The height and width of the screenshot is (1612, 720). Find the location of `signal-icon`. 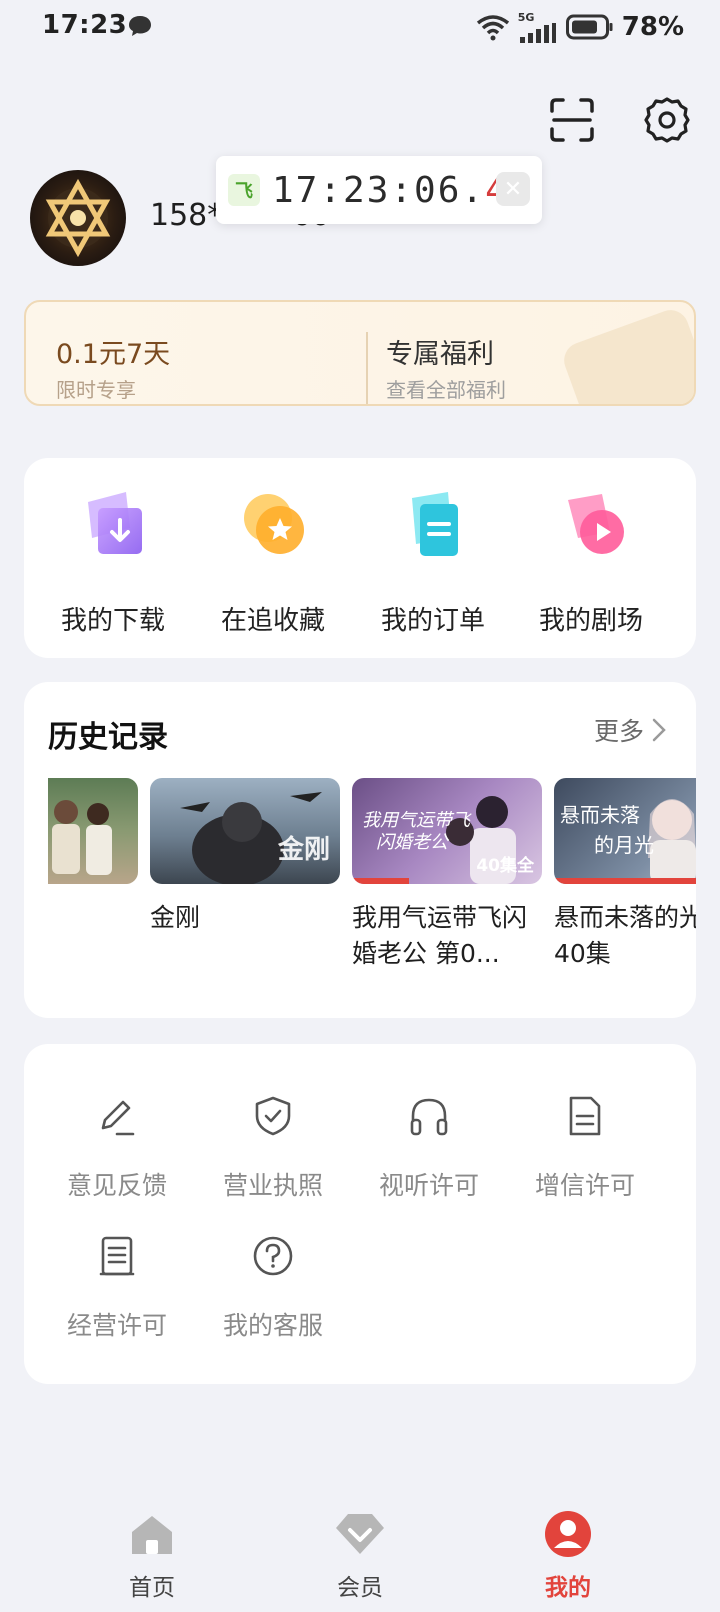

signal-icon is located at coordinates (537, 32).